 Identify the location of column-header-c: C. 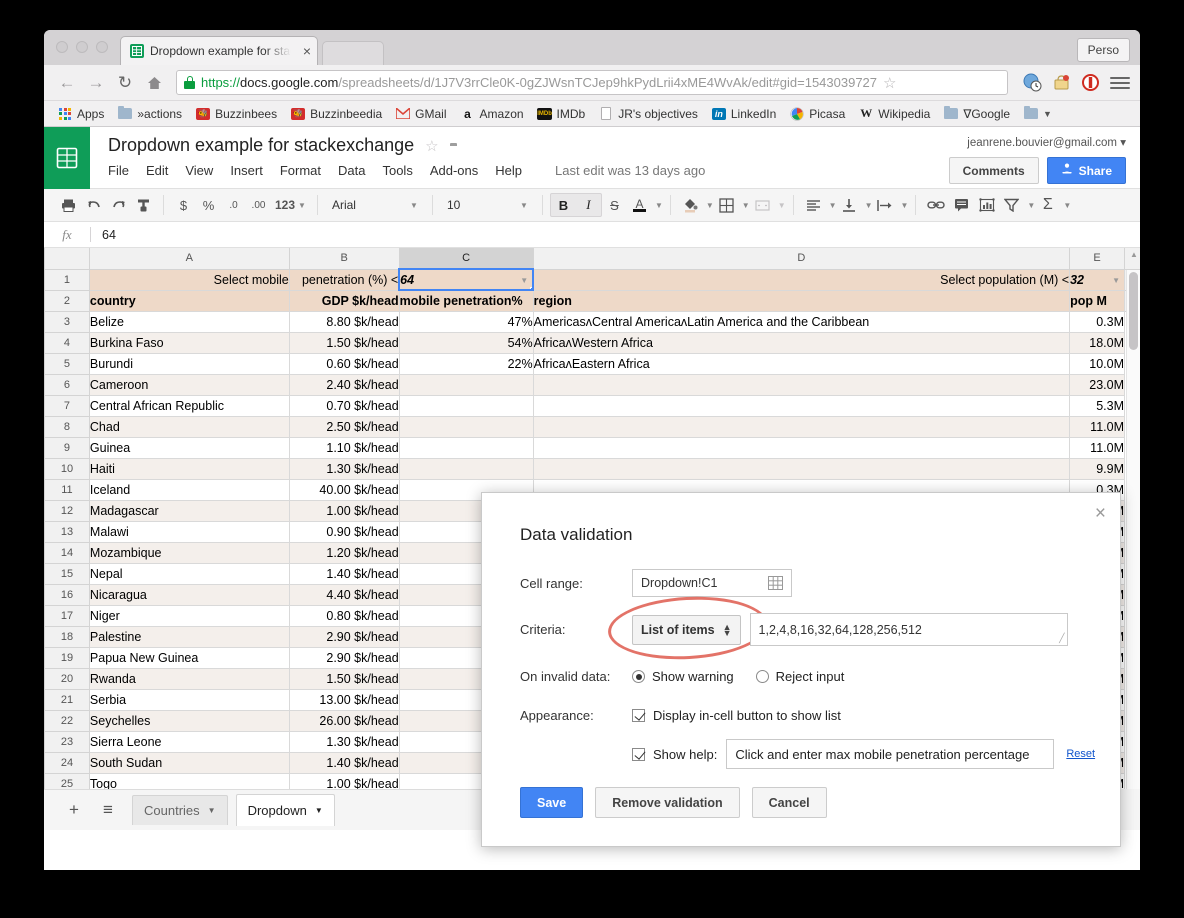
(466, 259).